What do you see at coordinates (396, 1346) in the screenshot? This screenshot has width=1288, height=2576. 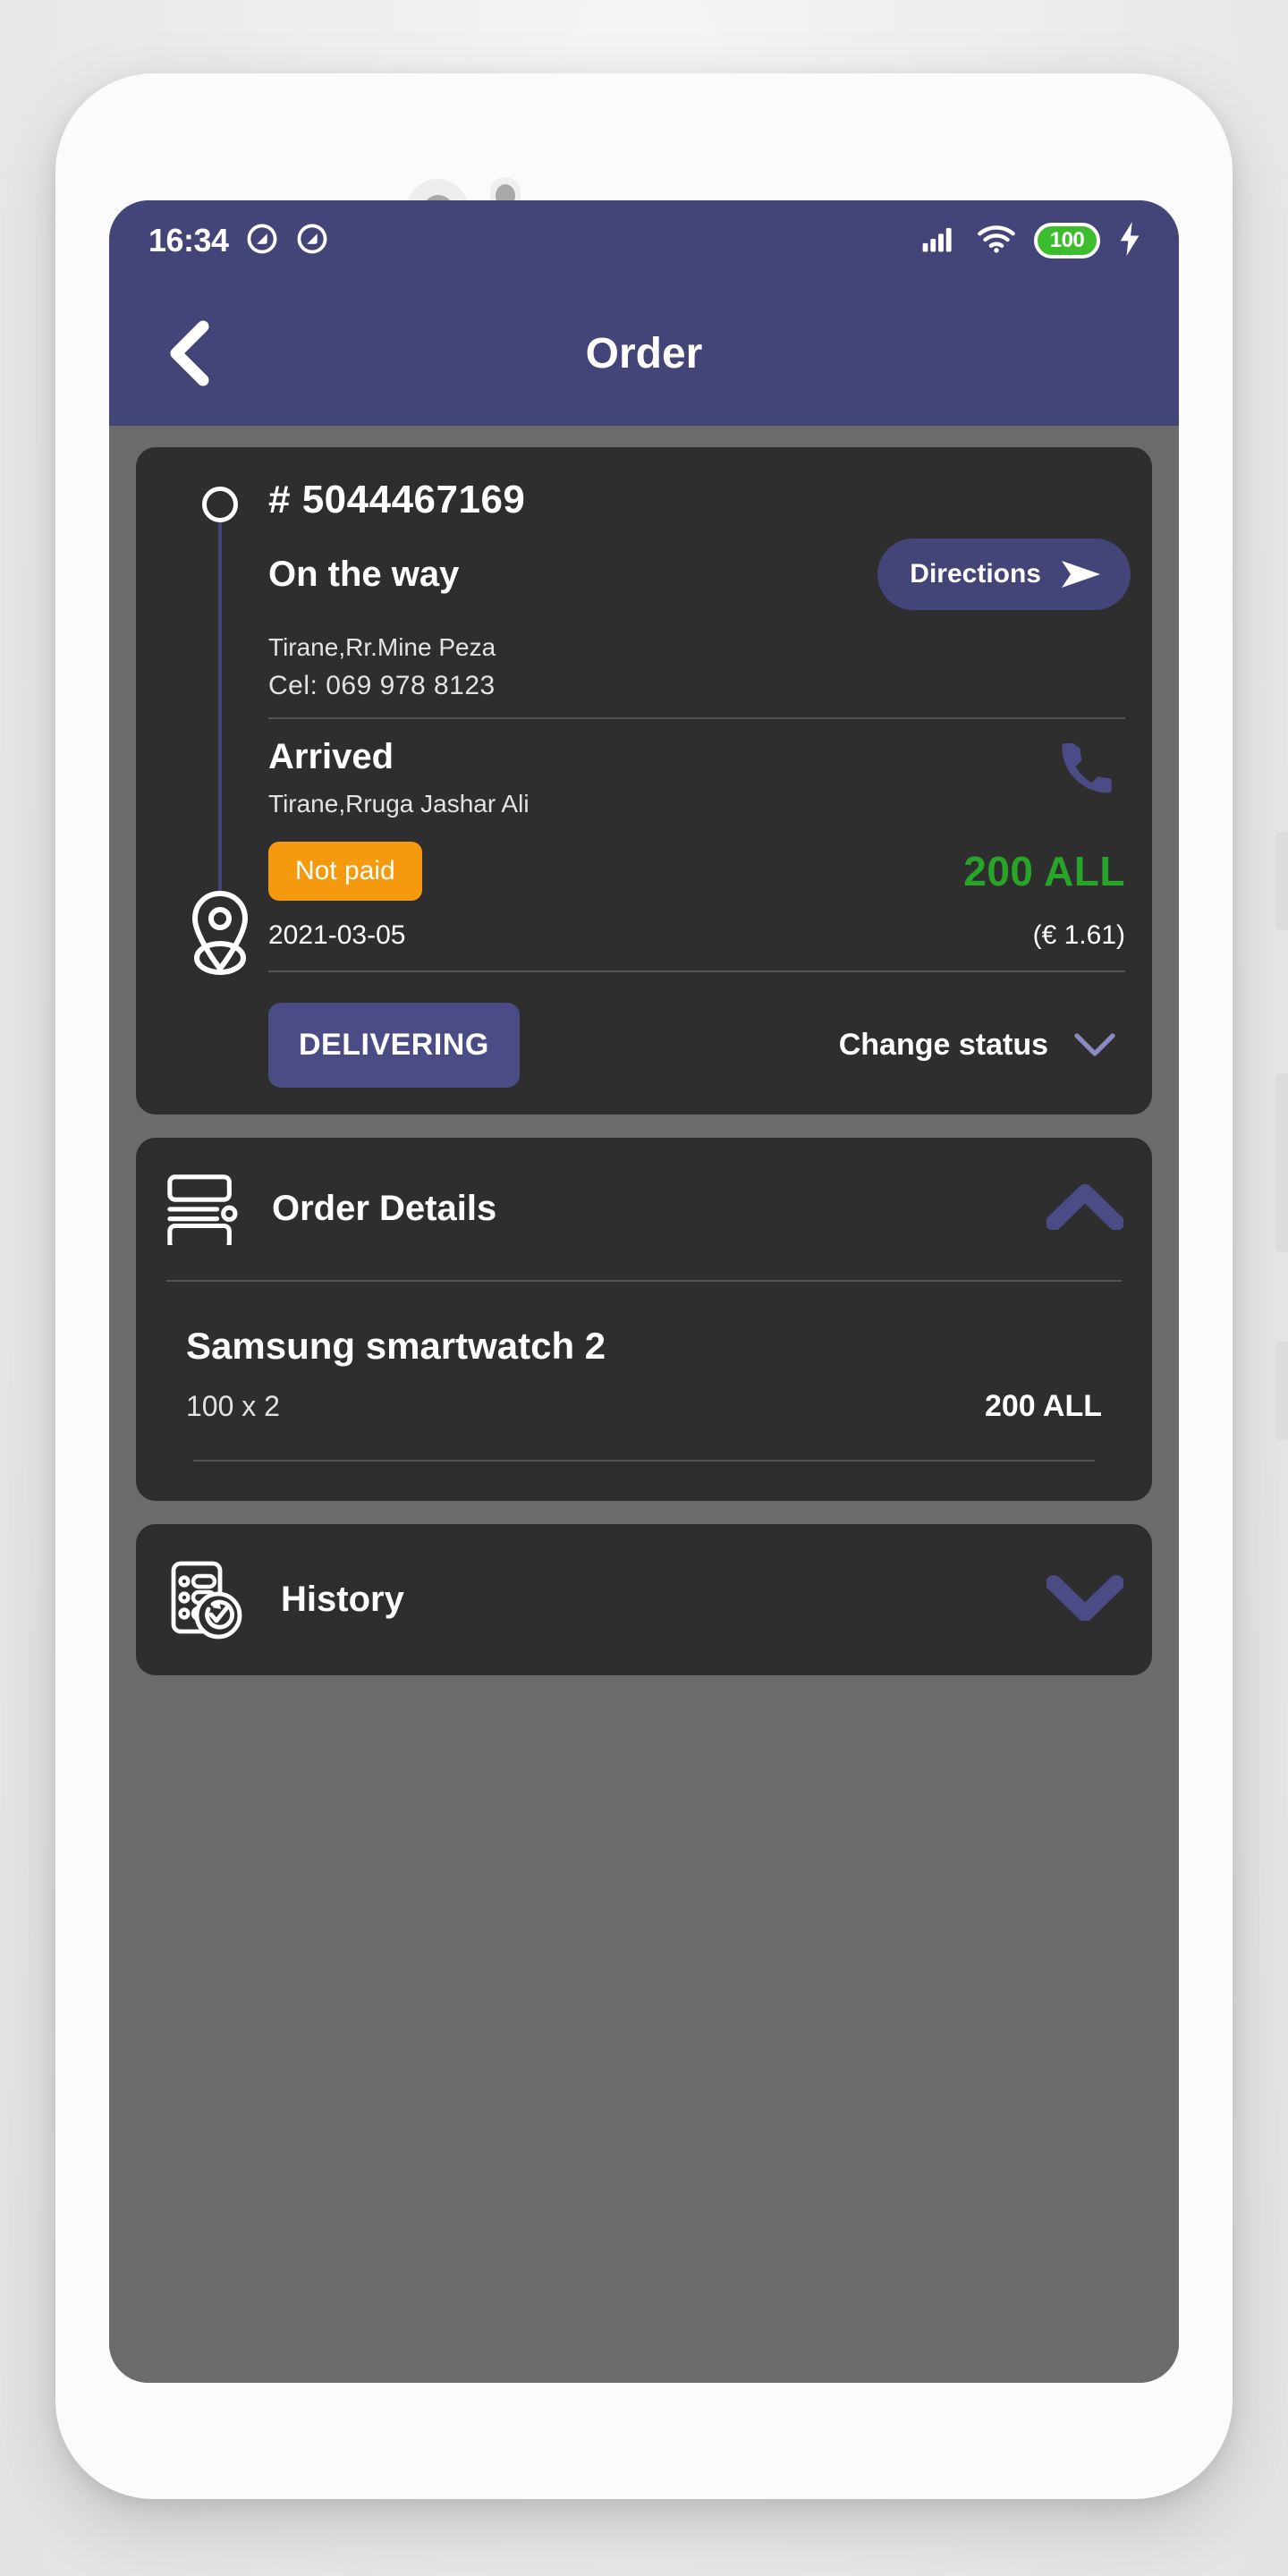 I see `item-name: Samsung smartwatch 2` at bounding box center [396, 1346].